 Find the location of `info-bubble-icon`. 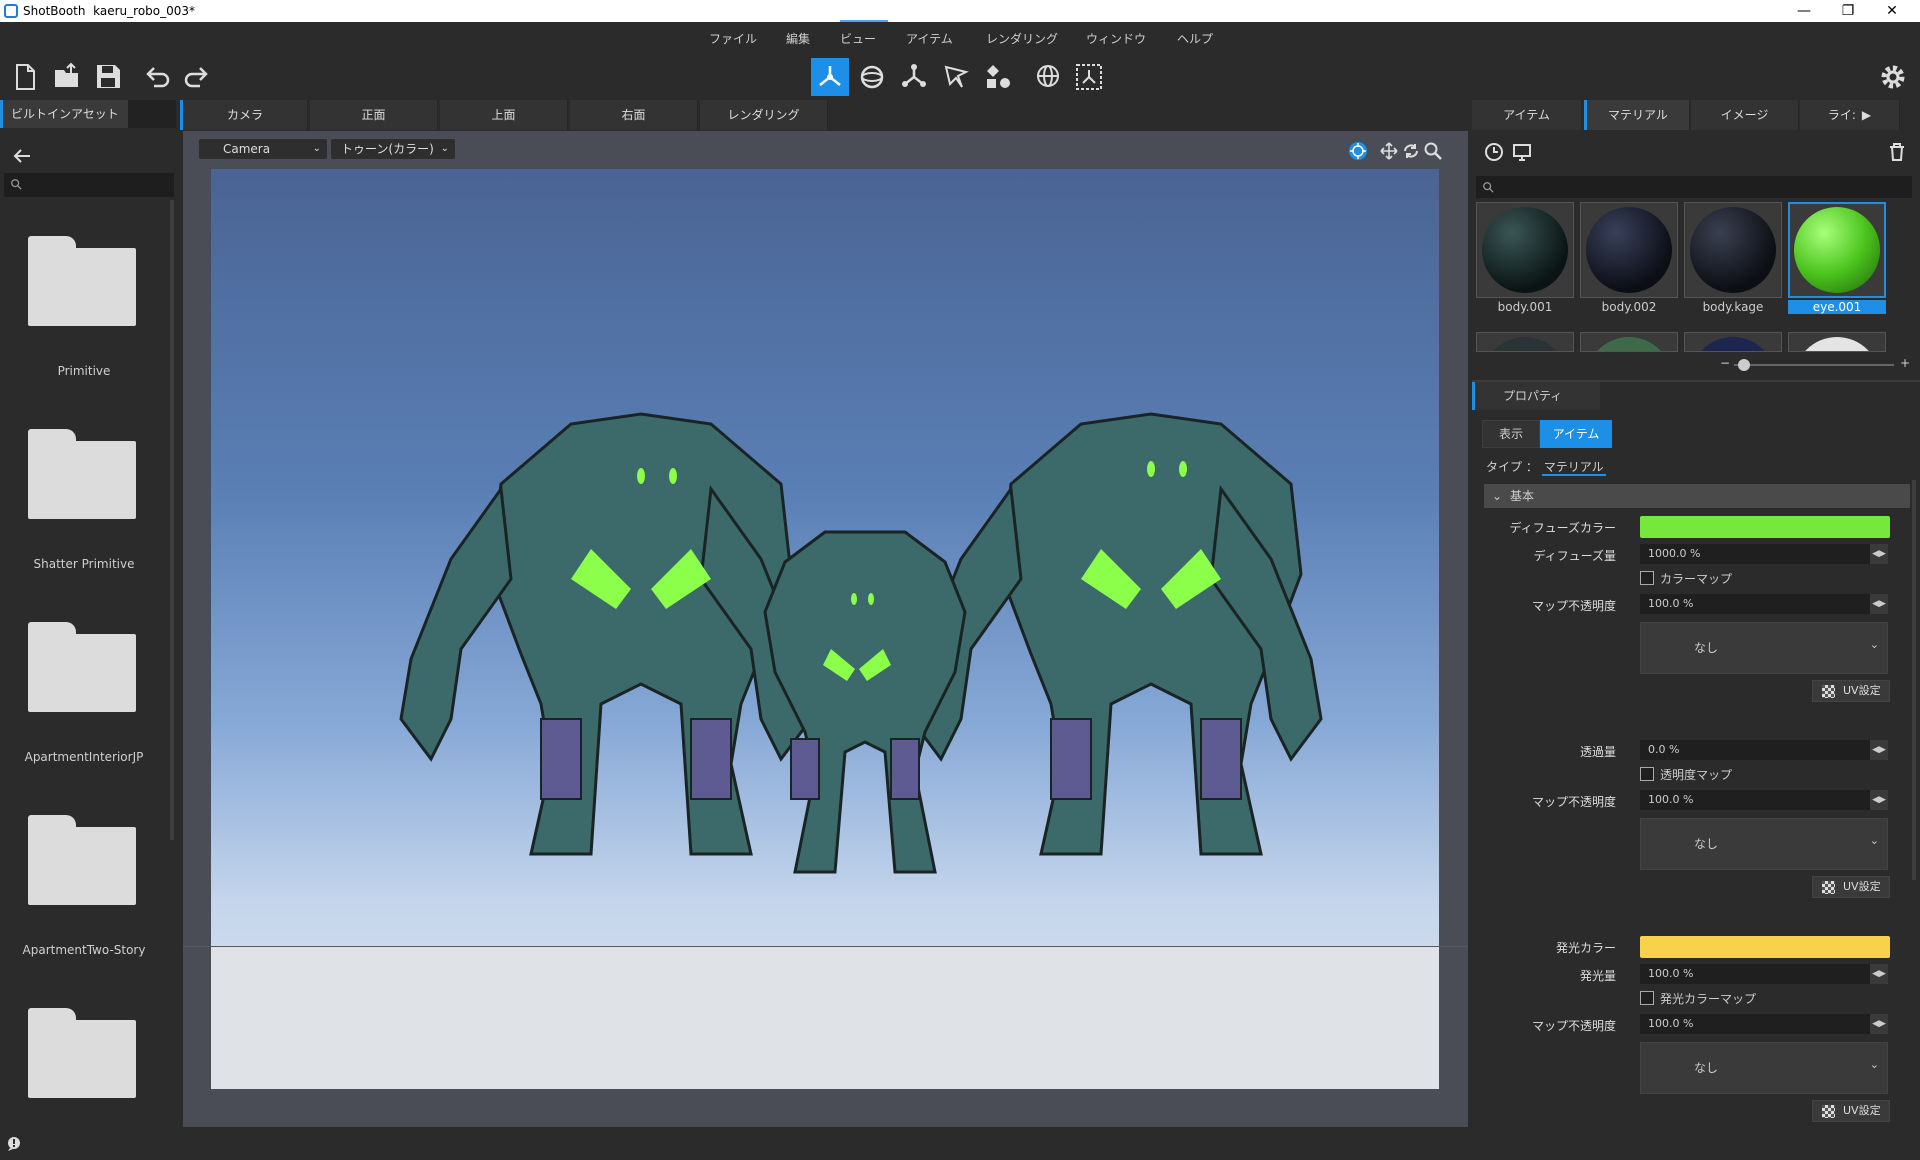

info-bubble-icon is located at coordinates (14, 1144).